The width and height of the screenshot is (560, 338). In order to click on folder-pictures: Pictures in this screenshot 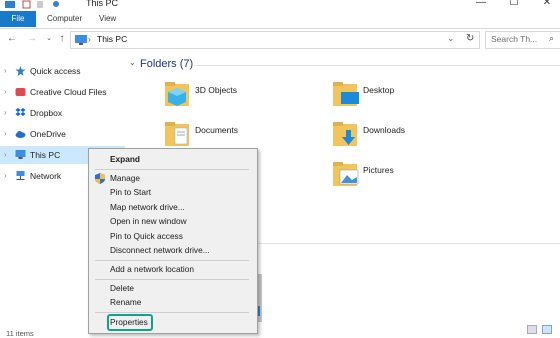, I will do `click(403, 177)`.